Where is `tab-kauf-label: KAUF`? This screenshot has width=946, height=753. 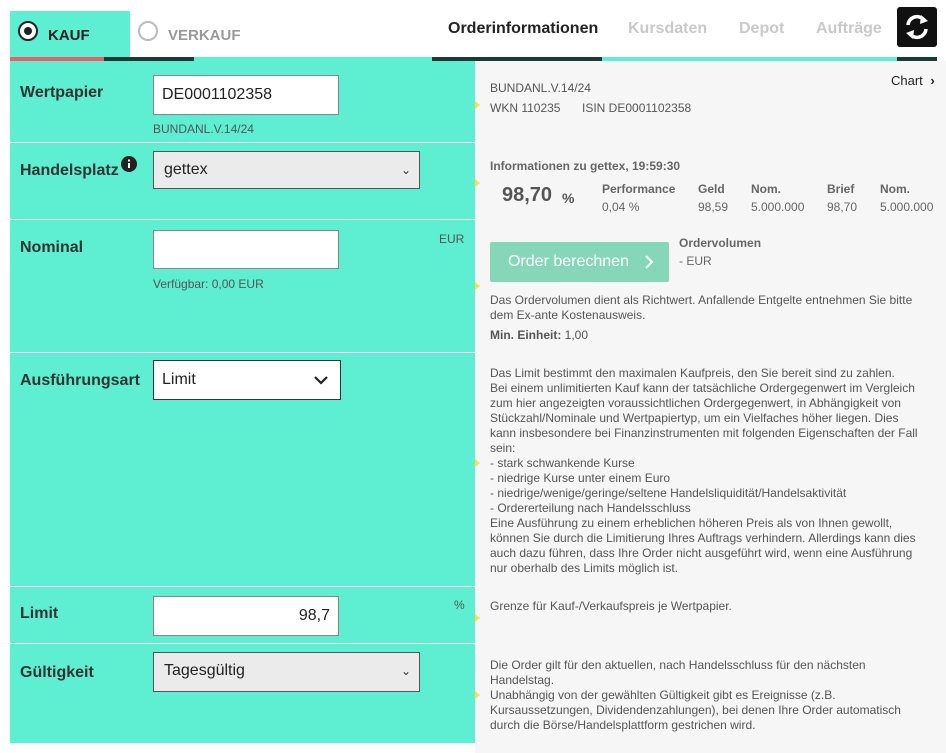
tab-kauf-label: KAUF is located at coordinates (69, 35).